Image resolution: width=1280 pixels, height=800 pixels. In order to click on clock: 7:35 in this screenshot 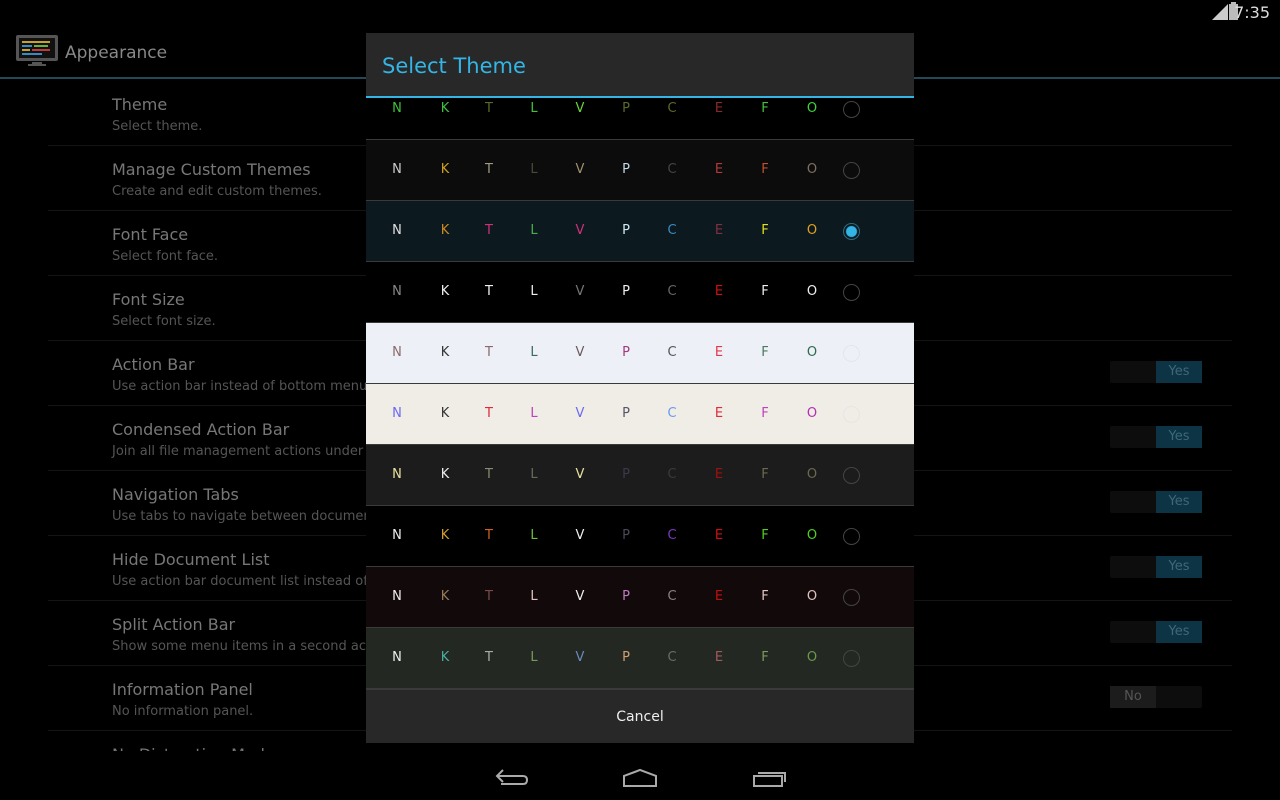, I will do `click(1252, 12)`.